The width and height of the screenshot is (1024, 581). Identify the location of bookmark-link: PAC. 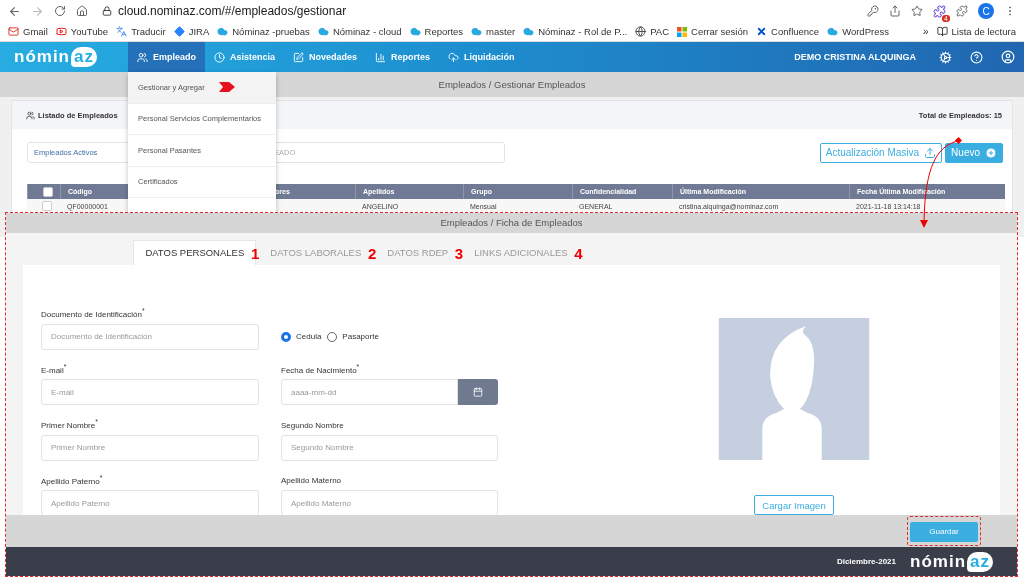
(652, 31).